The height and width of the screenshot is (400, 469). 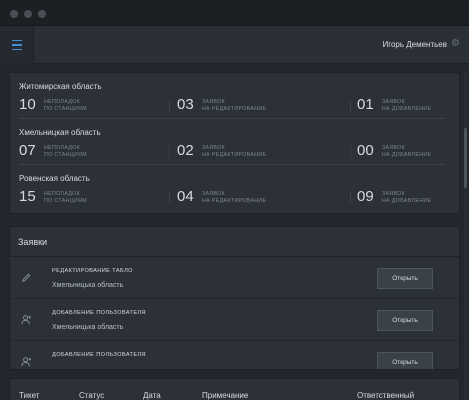 I want to click on top-bar: Игорь Дементьев ⚙, so click(x=234, y=45).